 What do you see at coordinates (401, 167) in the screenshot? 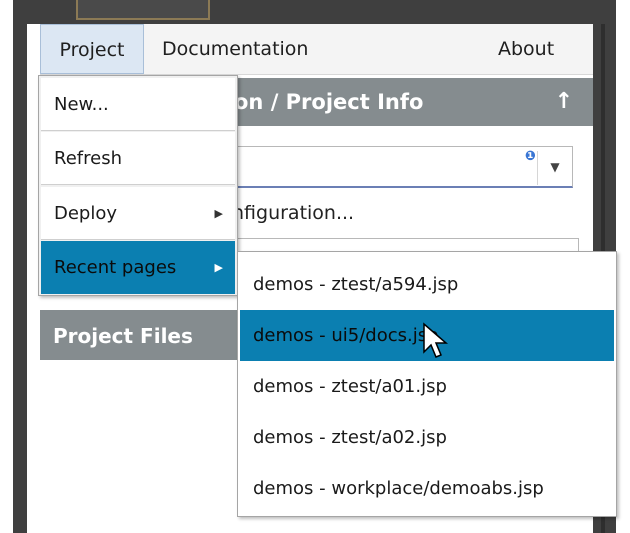
I see `project-combo: ❶ ▼` at bounding box center [401, 167].